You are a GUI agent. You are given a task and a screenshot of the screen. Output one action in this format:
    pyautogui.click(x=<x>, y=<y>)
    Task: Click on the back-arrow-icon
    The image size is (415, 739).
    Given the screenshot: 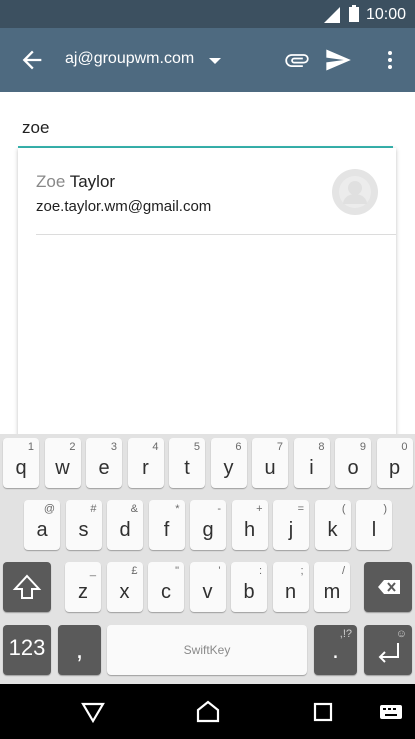 What is the action you would take?
    pyautogui.click(x=32, y=60)
    